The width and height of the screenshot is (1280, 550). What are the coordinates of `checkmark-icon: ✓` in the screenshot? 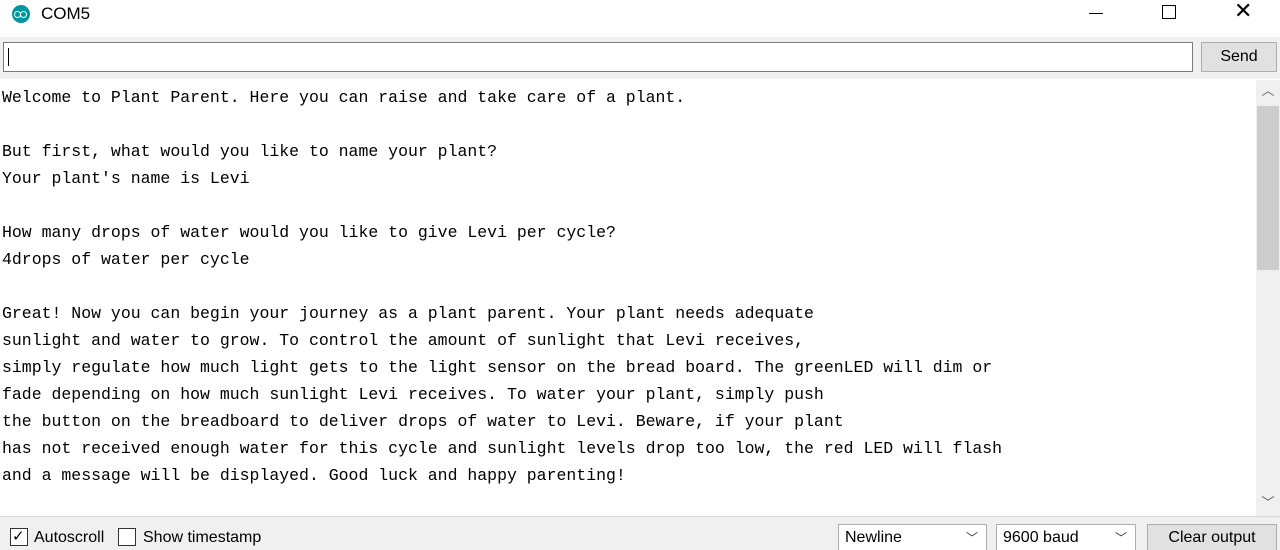 It's located at (18, 536).